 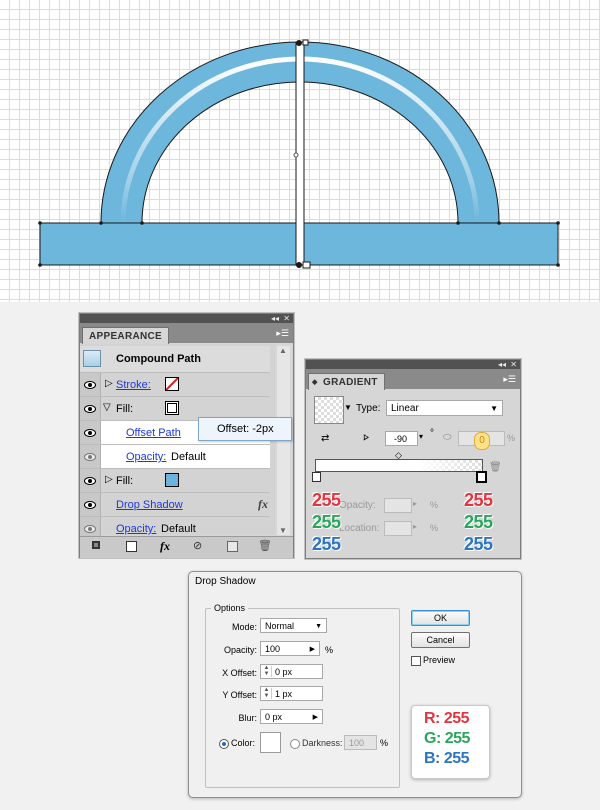 I want to click on gradient-tab-label: GRADIENT, so click(x=350, y=382).